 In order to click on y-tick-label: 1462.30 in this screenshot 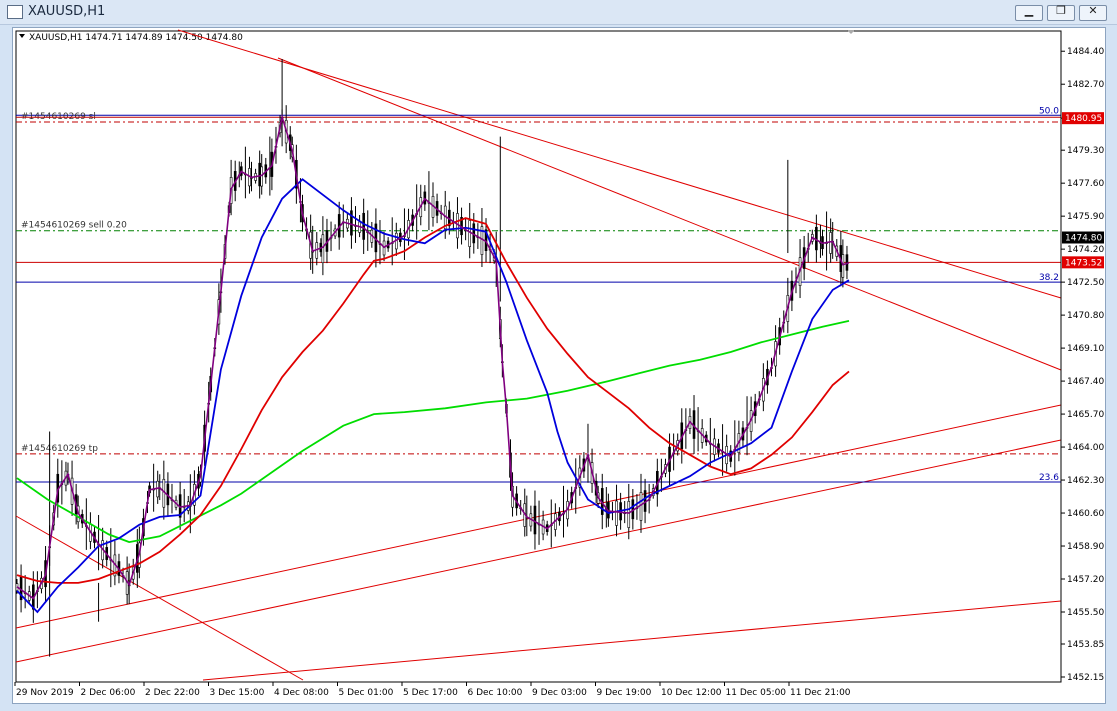, I will do `click(1085, 481)`.